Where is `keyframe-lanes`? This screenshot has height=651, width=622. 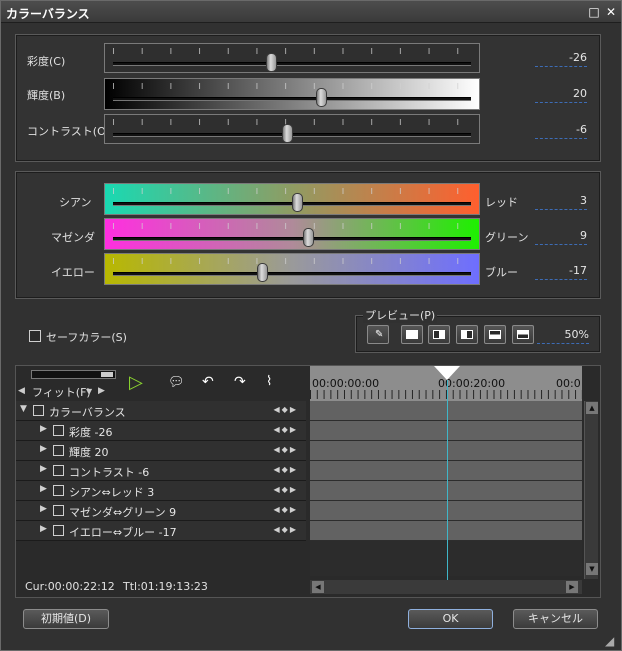
keyframe-lanes is located at coordinates (446, 488).